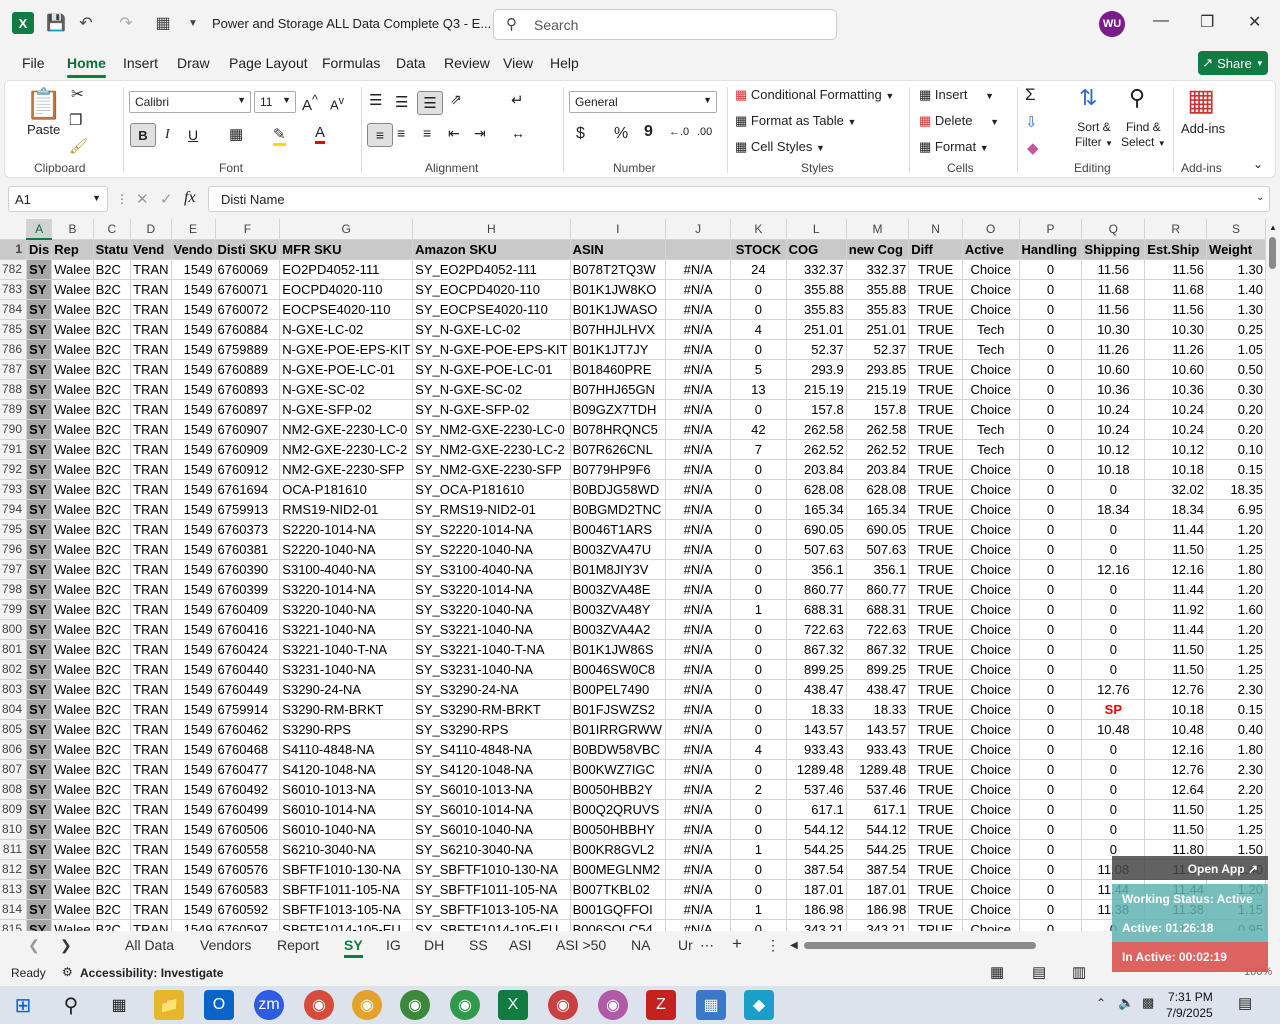 The image size is (1280, 1024). Describe the element at coordinates (14, 349) in the screenshot. I see `row-number: 786` at that location.